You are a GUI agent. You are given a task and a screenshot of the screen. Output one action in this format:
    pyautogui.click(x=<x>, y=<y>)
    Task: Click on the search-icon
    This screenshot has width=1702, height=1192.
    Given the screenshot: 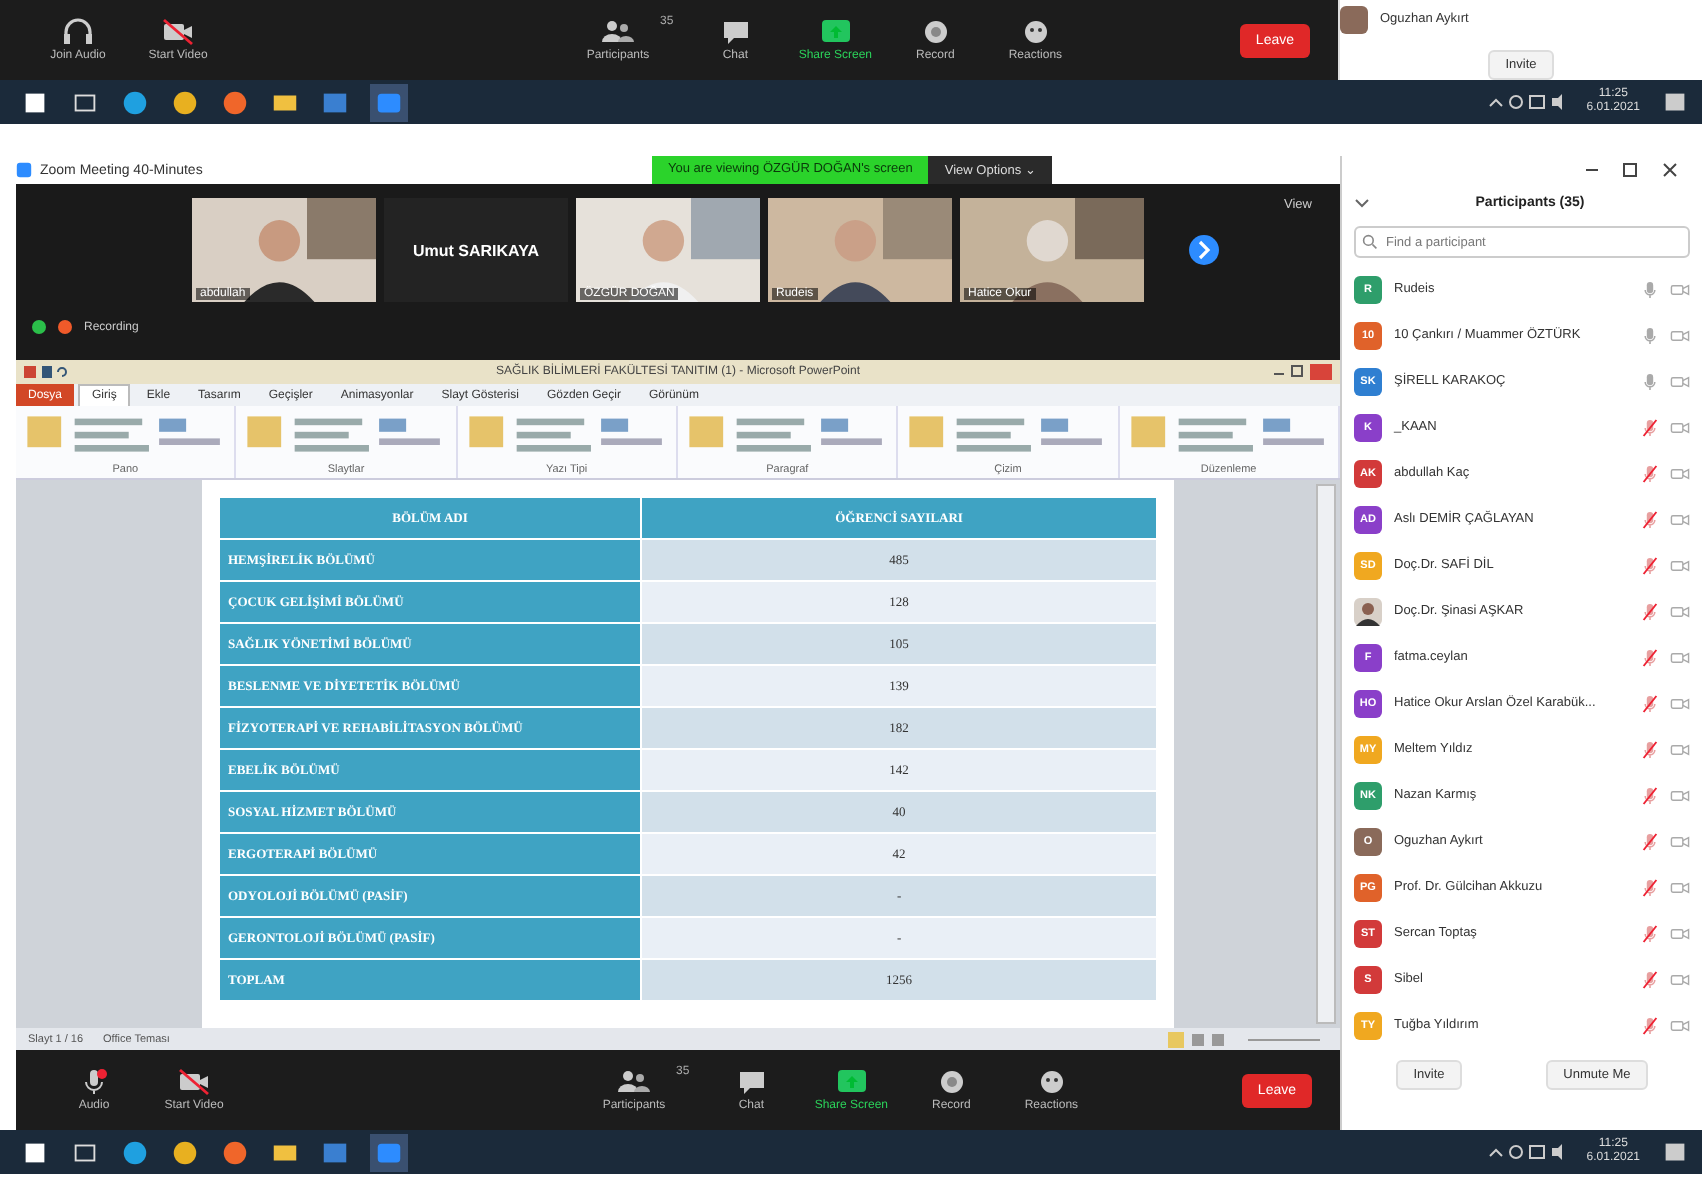 What is the action you would take?
    pyautogui.click(x=1370, y=242)
    